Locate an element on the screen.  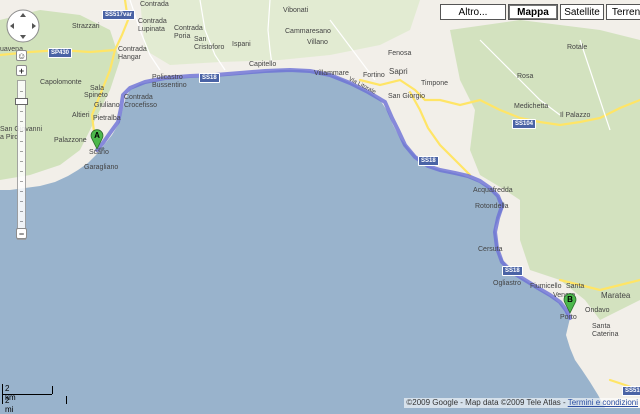
place-label: San Giorgio is located at coordinates (406, 96).